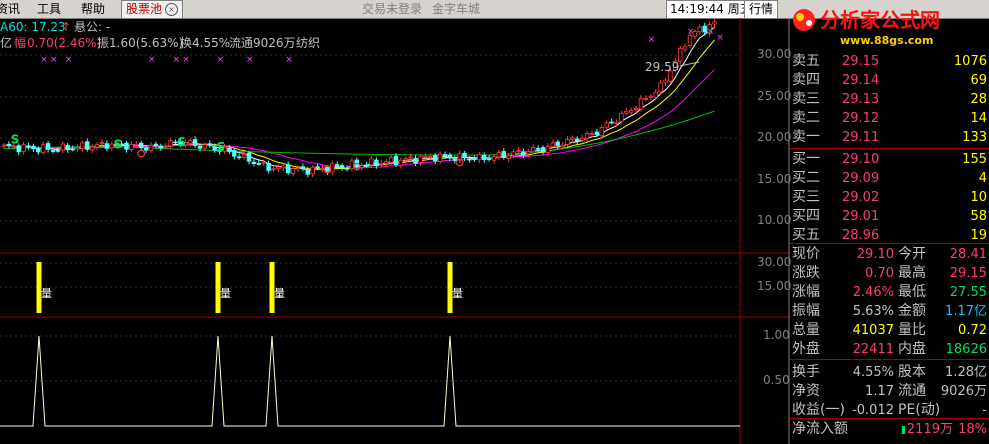 The image size is (989, 444). What do you see at coordinates (912, 292) in the screenshot?
I see `stat-label: 最低` at bounding box center [912, 292].